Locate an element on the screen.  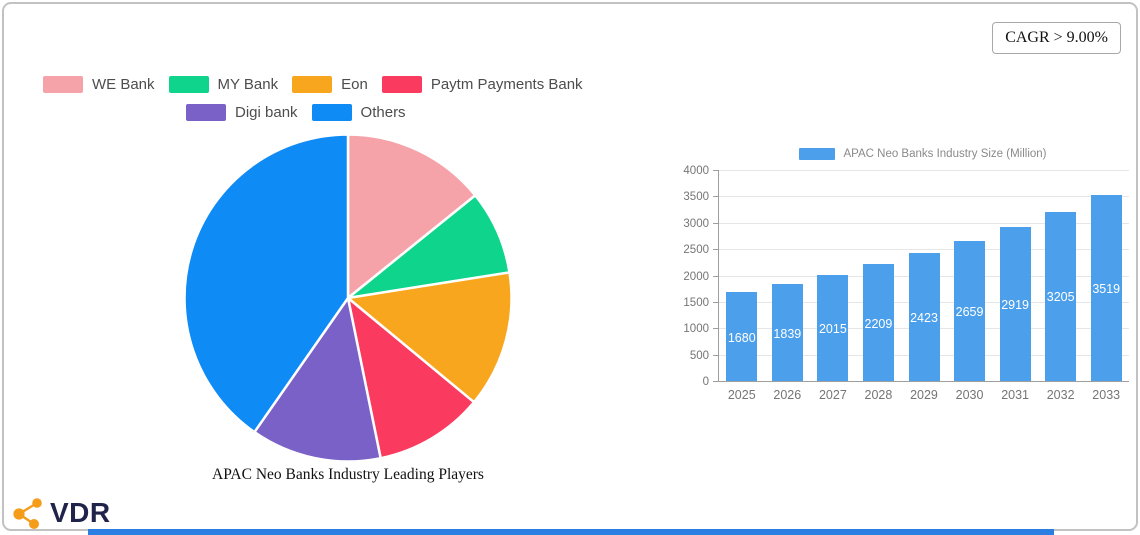
bar-value-label: 1680 is located at coordinates (741, 337).